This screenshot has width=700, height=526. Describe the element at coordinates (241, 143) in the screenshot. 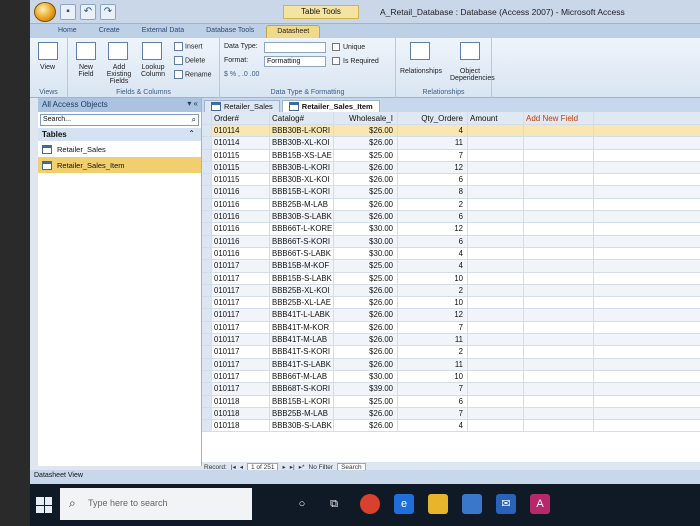

I see `cell-order: 010114` at that location.